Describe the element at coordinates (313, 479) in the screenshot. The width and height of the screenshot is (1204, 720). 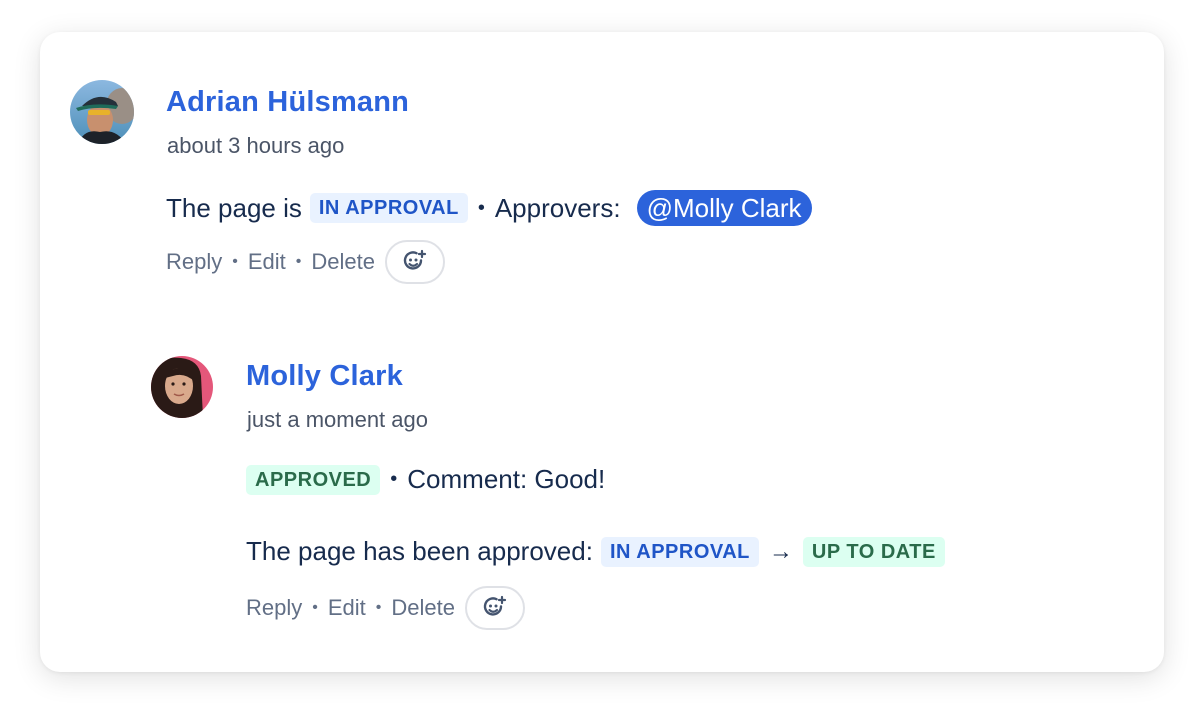
I see `status-lozenge: APPROVED` at that location.